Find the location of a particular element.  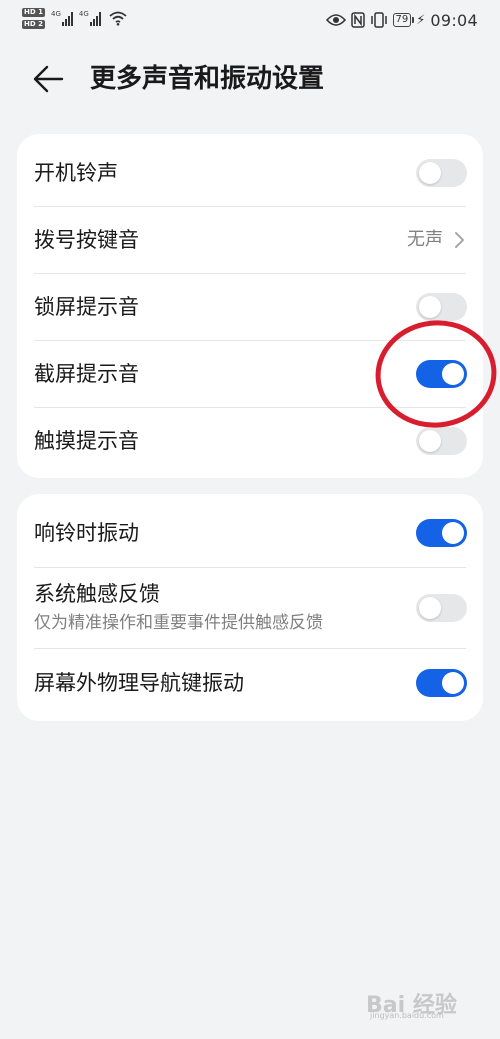

row-subtitle: 仅为精准操作和重要事件提供触感反馈 is located at coordinates (178, 623).